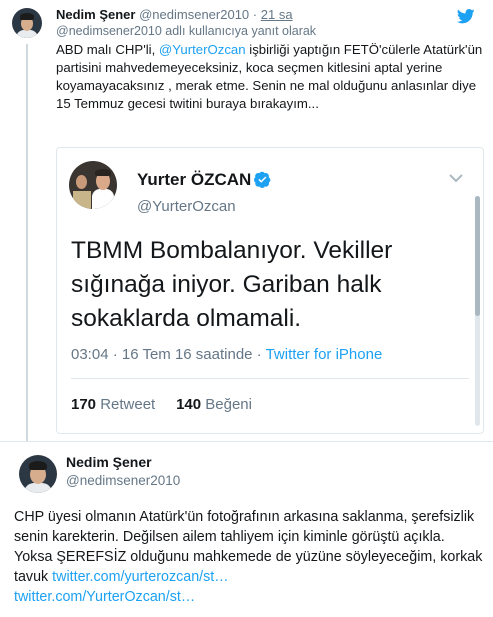  I want to click on chevron-down-icon, so click(456, 178).